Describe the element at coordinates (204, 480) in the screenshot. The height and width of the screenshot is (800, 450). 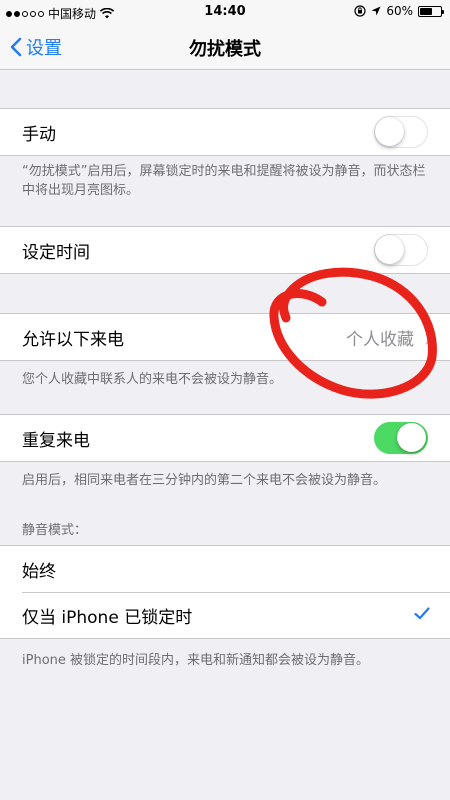
I see `repeated-calls-footer: 启用后，相同来电者在三分钟内的第二个来电不会被设为静音。` at that location.